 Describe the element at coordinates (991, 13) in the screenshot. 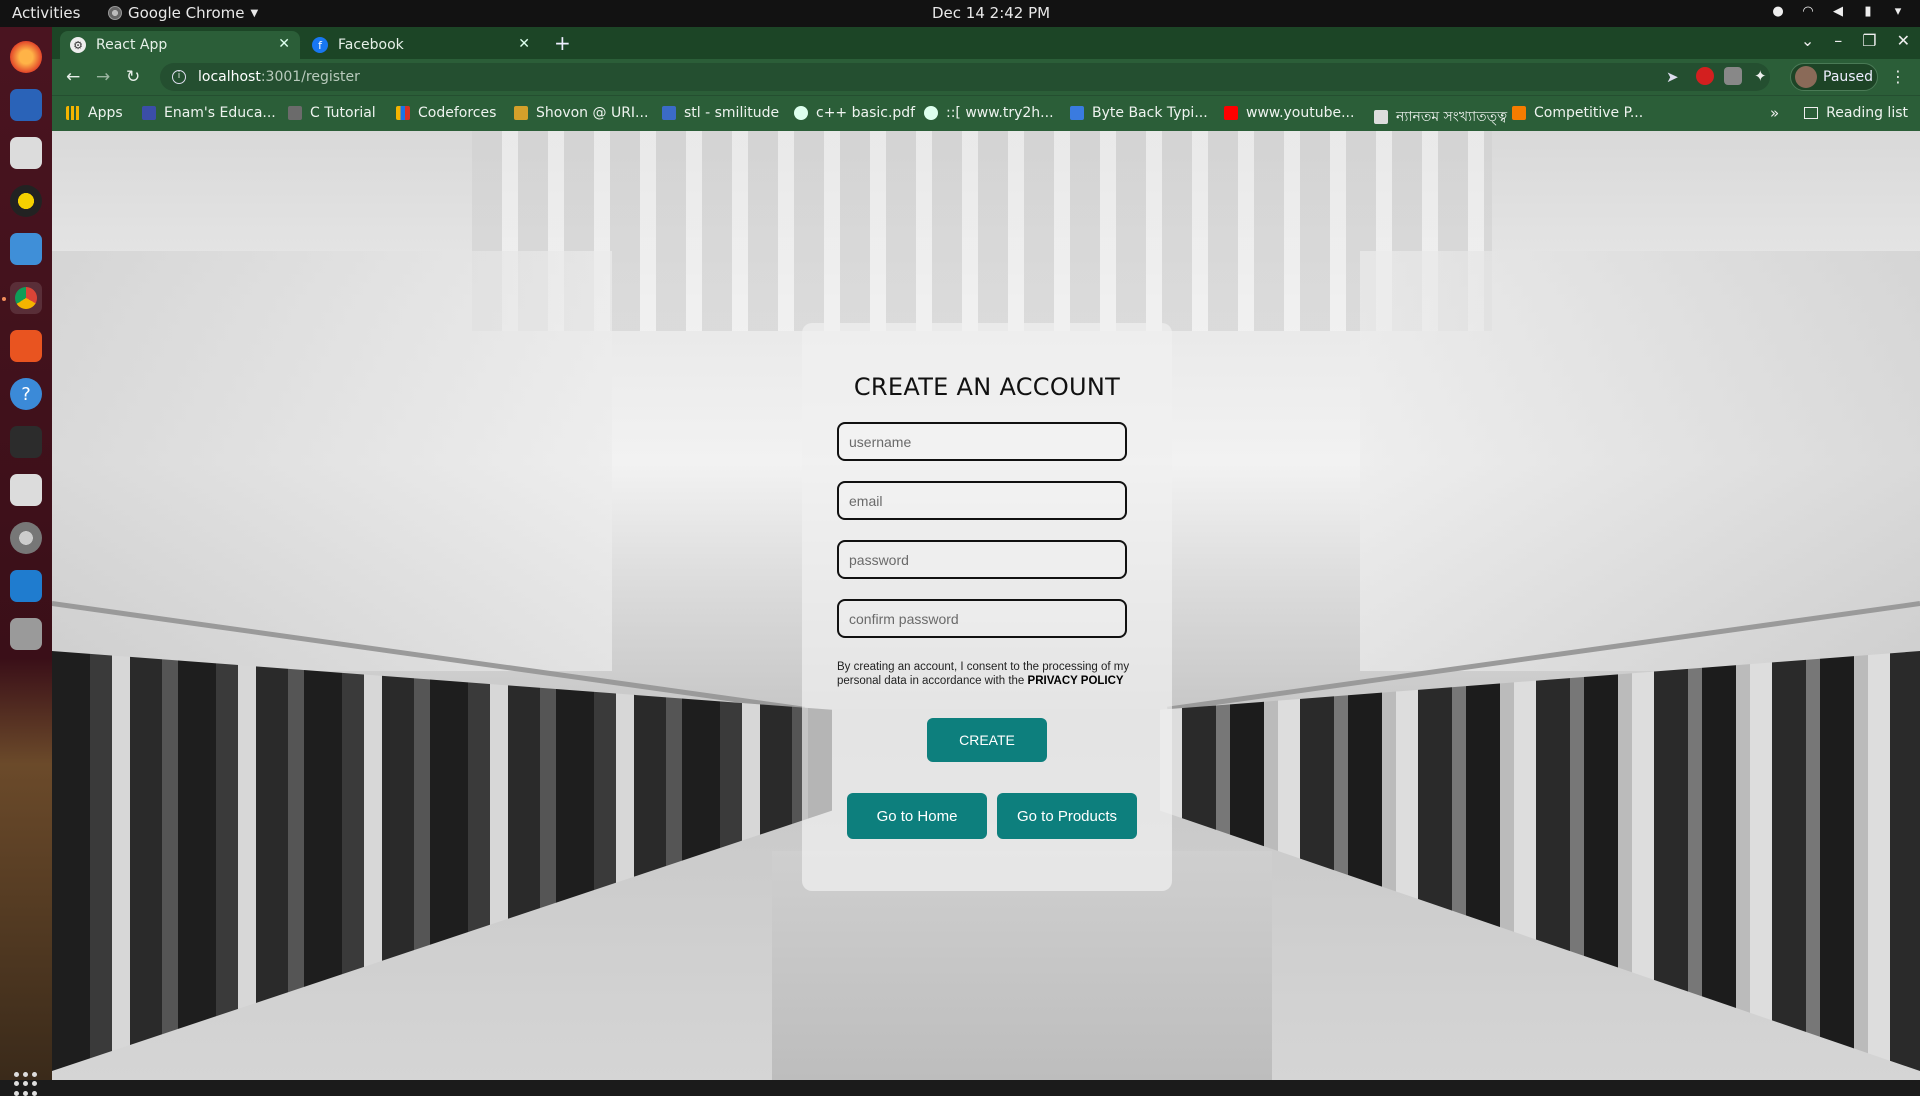

I see `clock: Dec 14 2:42 PM` at that location.